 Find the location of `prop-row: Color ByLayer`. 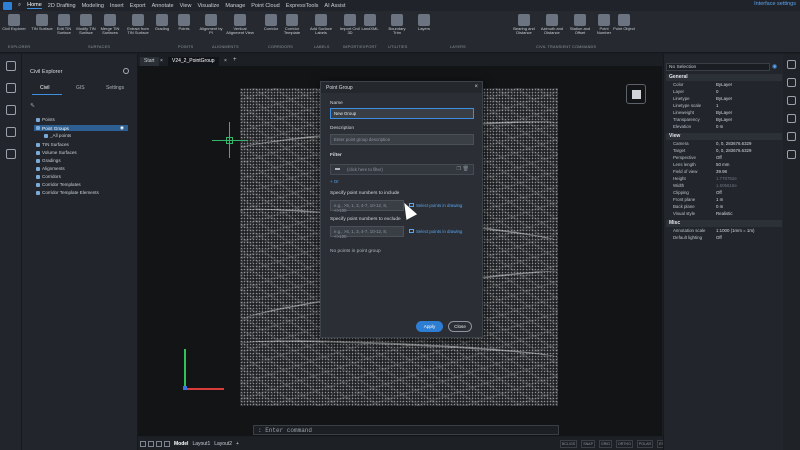

prop-row: Color ByLayer is located at coordinates (724, 85).